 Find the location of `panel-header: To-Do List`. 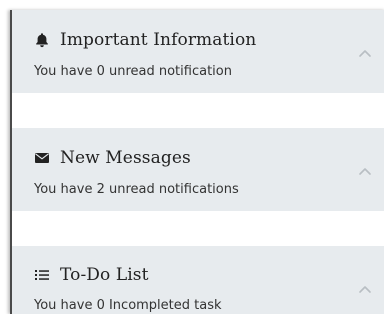

panel-header: To-Do List is located at coordinates (91, 275).